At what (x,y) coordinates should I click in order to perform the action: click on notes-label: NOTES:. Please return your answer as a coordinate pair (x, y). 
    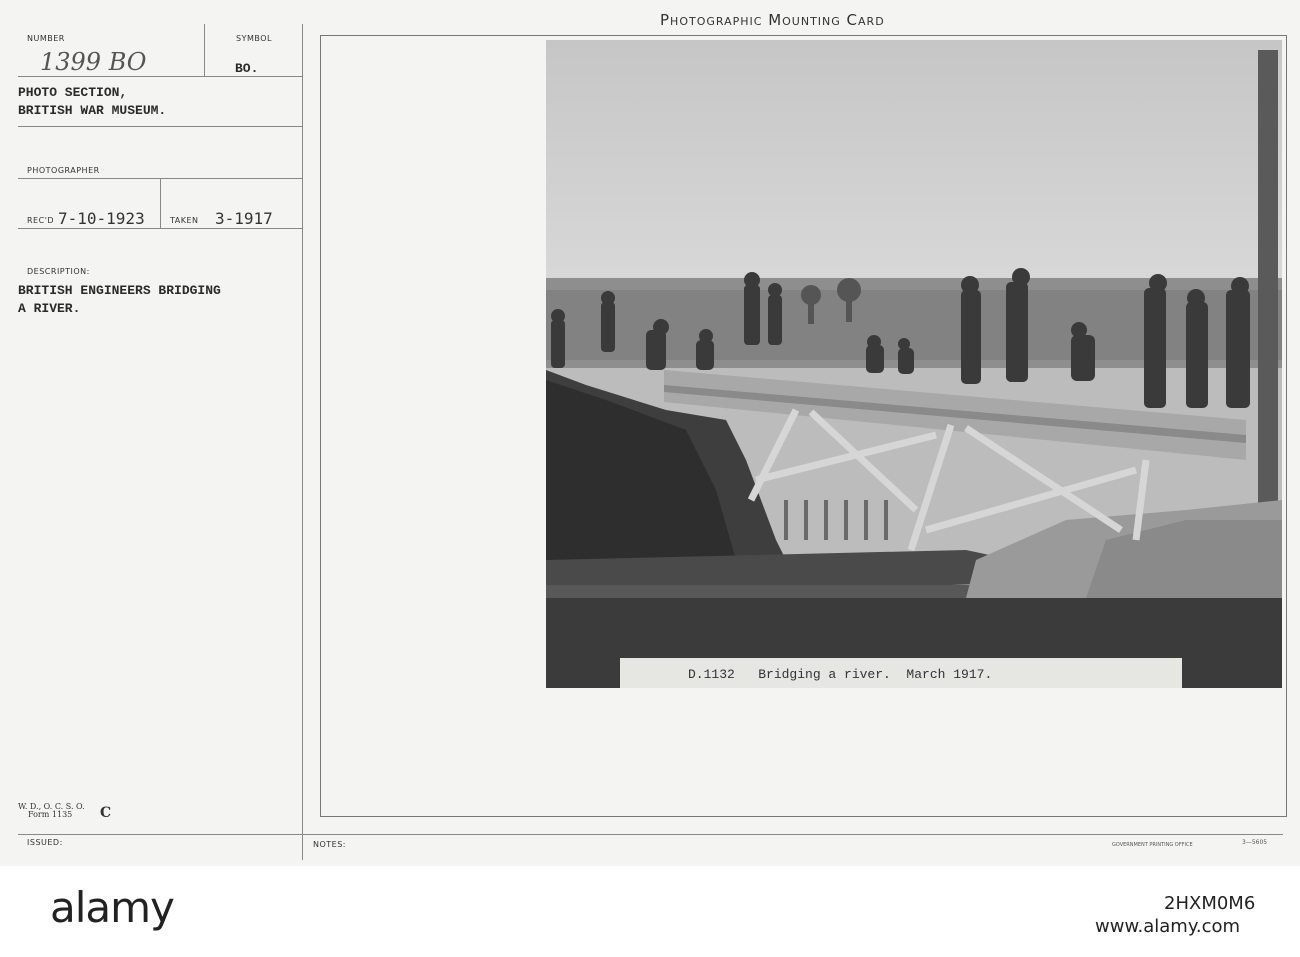
    Looking at the image, I should click on (329, 844).